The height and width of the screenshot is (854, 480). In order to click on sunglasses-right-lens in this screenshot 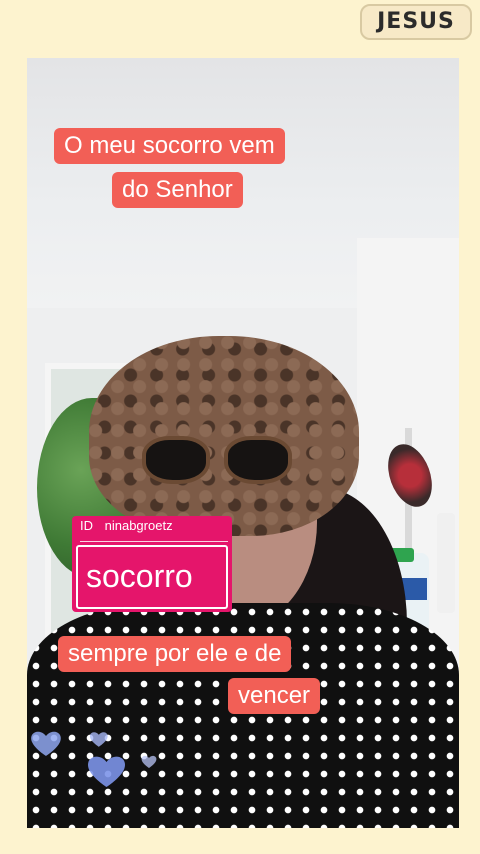, I will do `click(258, 460)`.